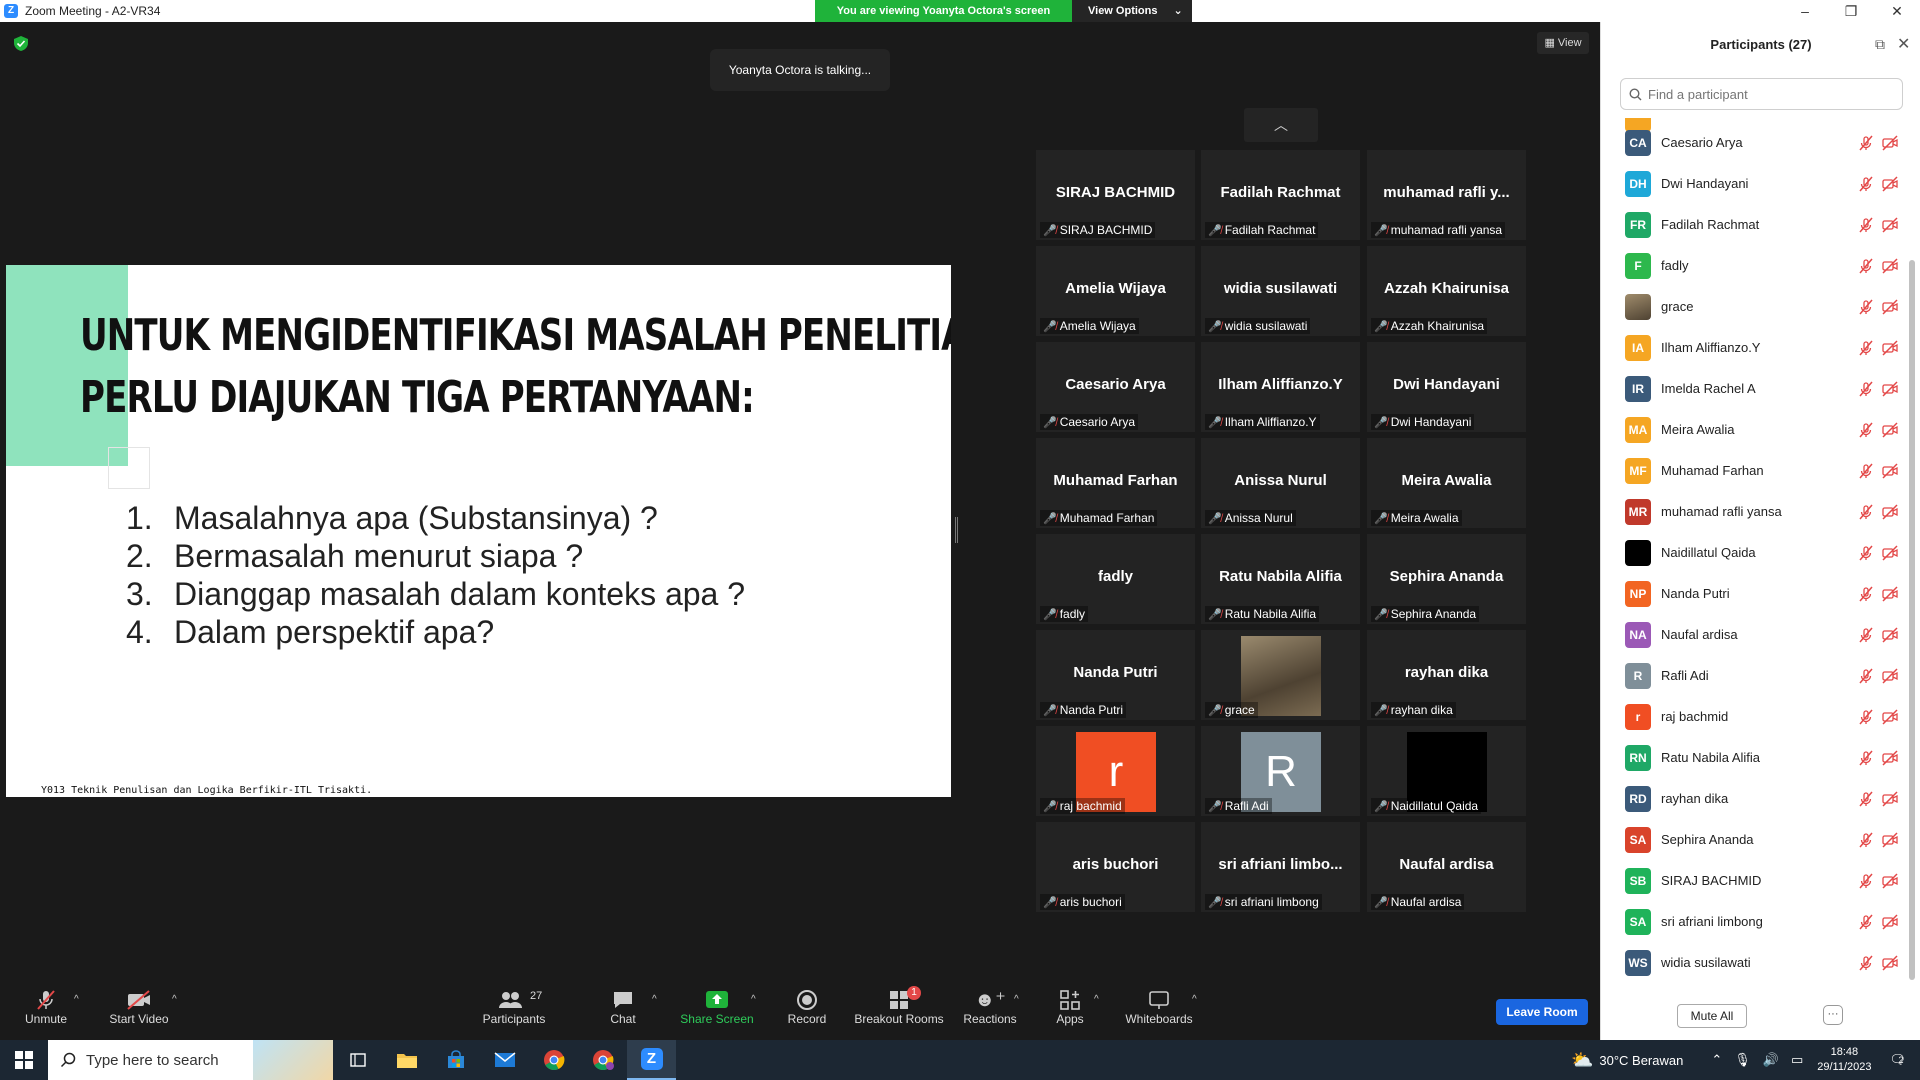 The height and width of the screenshot is (1080, 1920). I want to click on participant-row: DH Dwi Handayani, so click(1753, 183).